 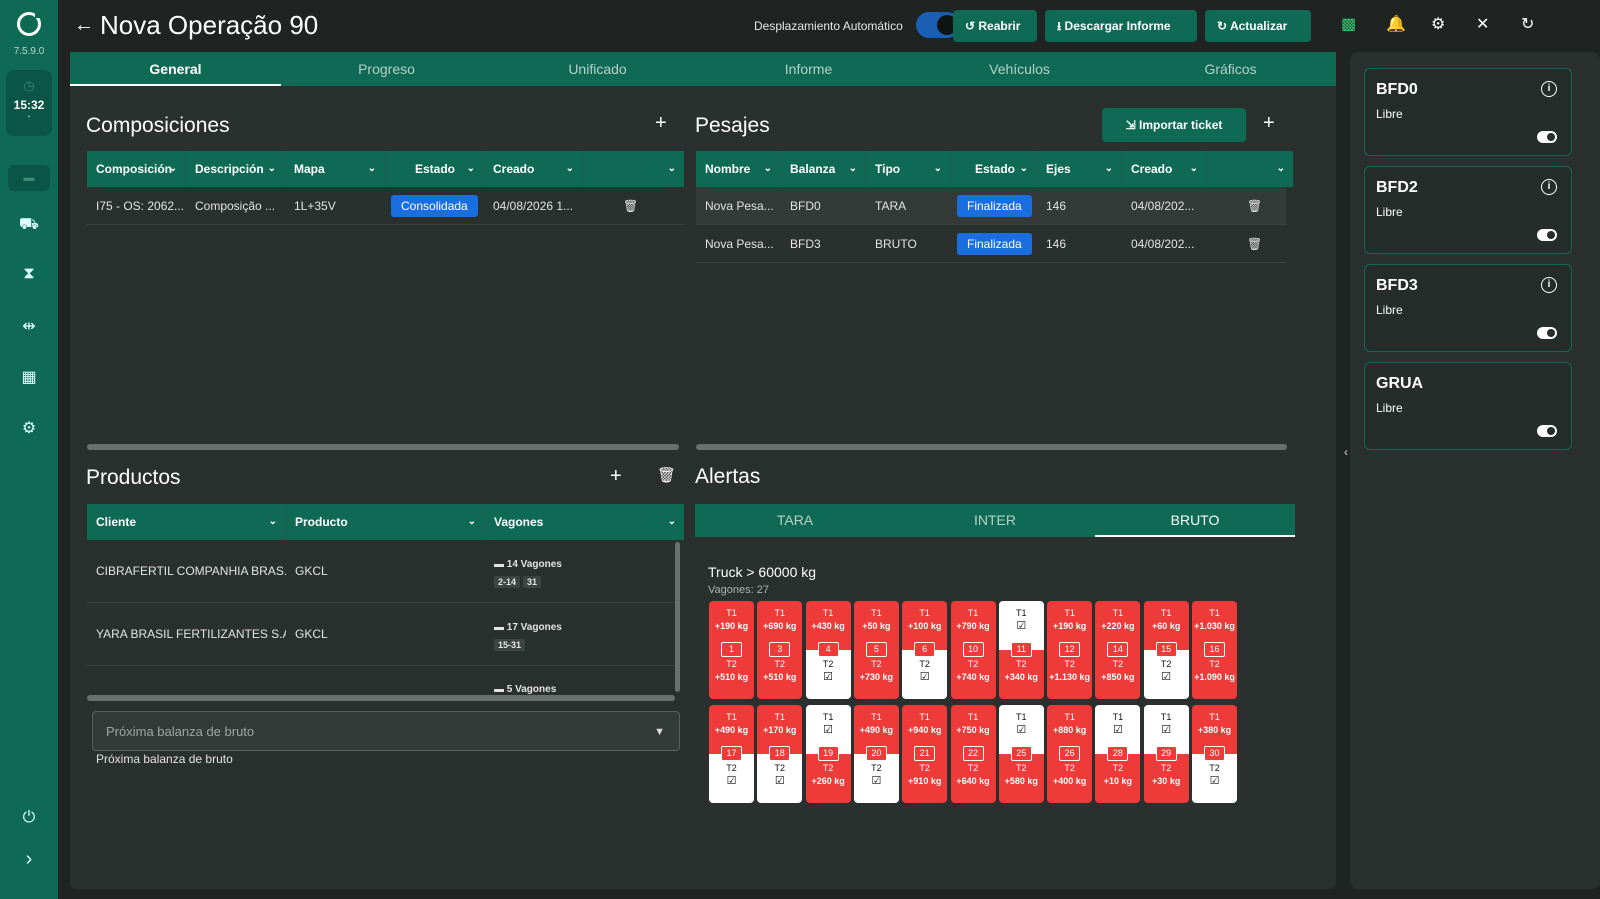 I want to click on wagon-alert-25: T1 ☑ T2 +580 kg 25, so click(x=1021, y=754).